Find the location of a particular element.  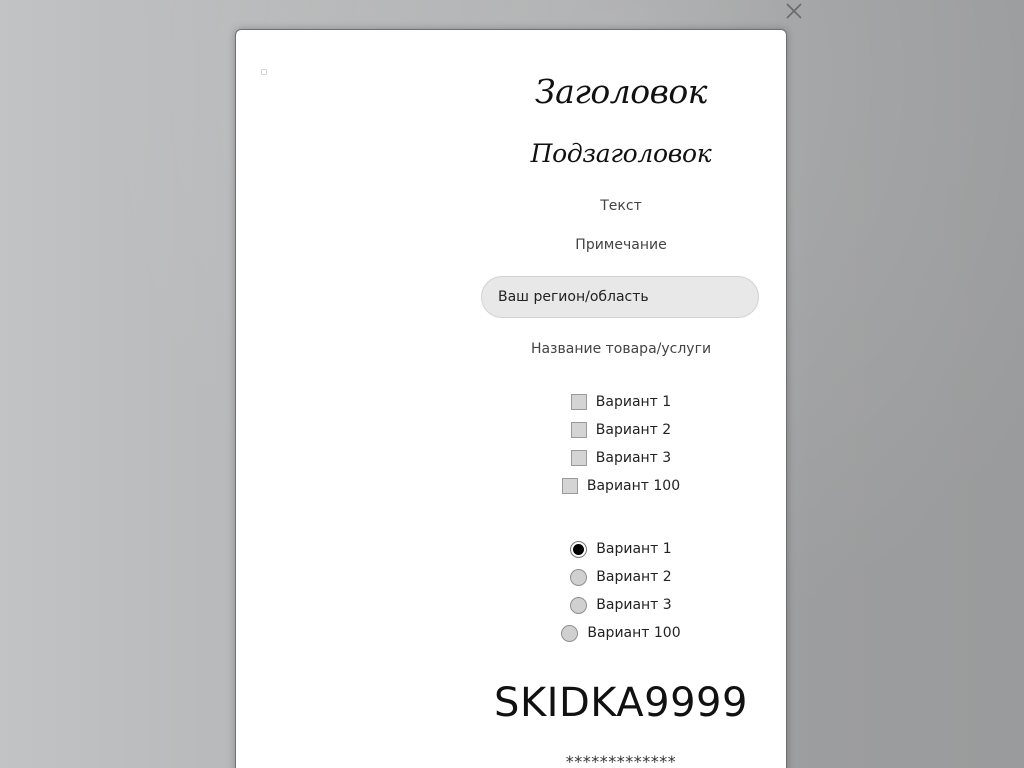

checkbox-option: Вариант 2 is located at coordinates (621, 430).